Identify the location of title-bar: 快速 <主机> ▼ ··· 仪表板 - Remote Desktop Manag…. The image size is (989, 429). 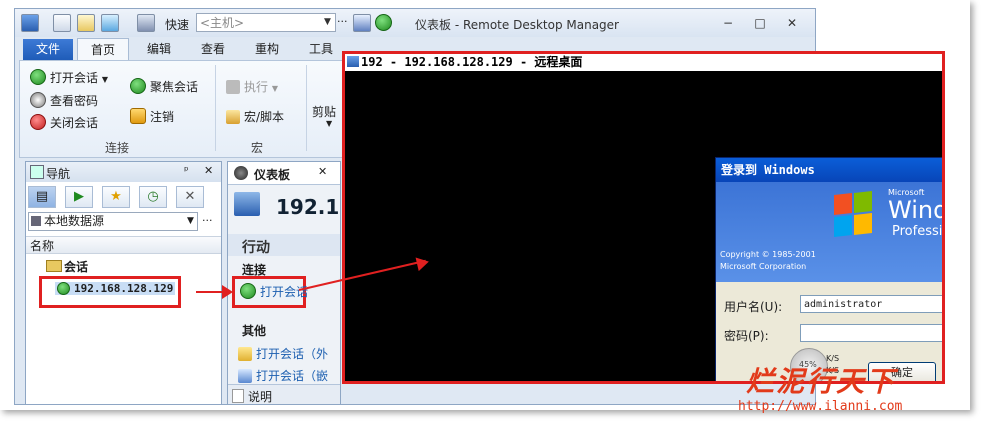
(415, 23).